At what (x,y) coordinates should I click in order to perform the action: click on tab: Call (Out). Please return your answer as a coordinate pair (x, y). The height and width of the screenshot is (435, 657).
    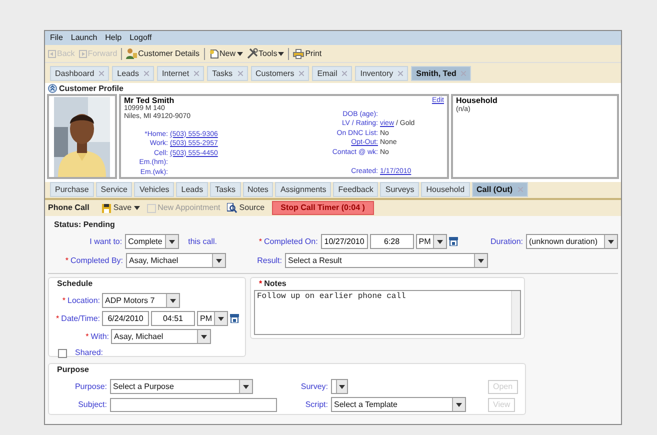
    Looking at the image, I should click on (500, 189).